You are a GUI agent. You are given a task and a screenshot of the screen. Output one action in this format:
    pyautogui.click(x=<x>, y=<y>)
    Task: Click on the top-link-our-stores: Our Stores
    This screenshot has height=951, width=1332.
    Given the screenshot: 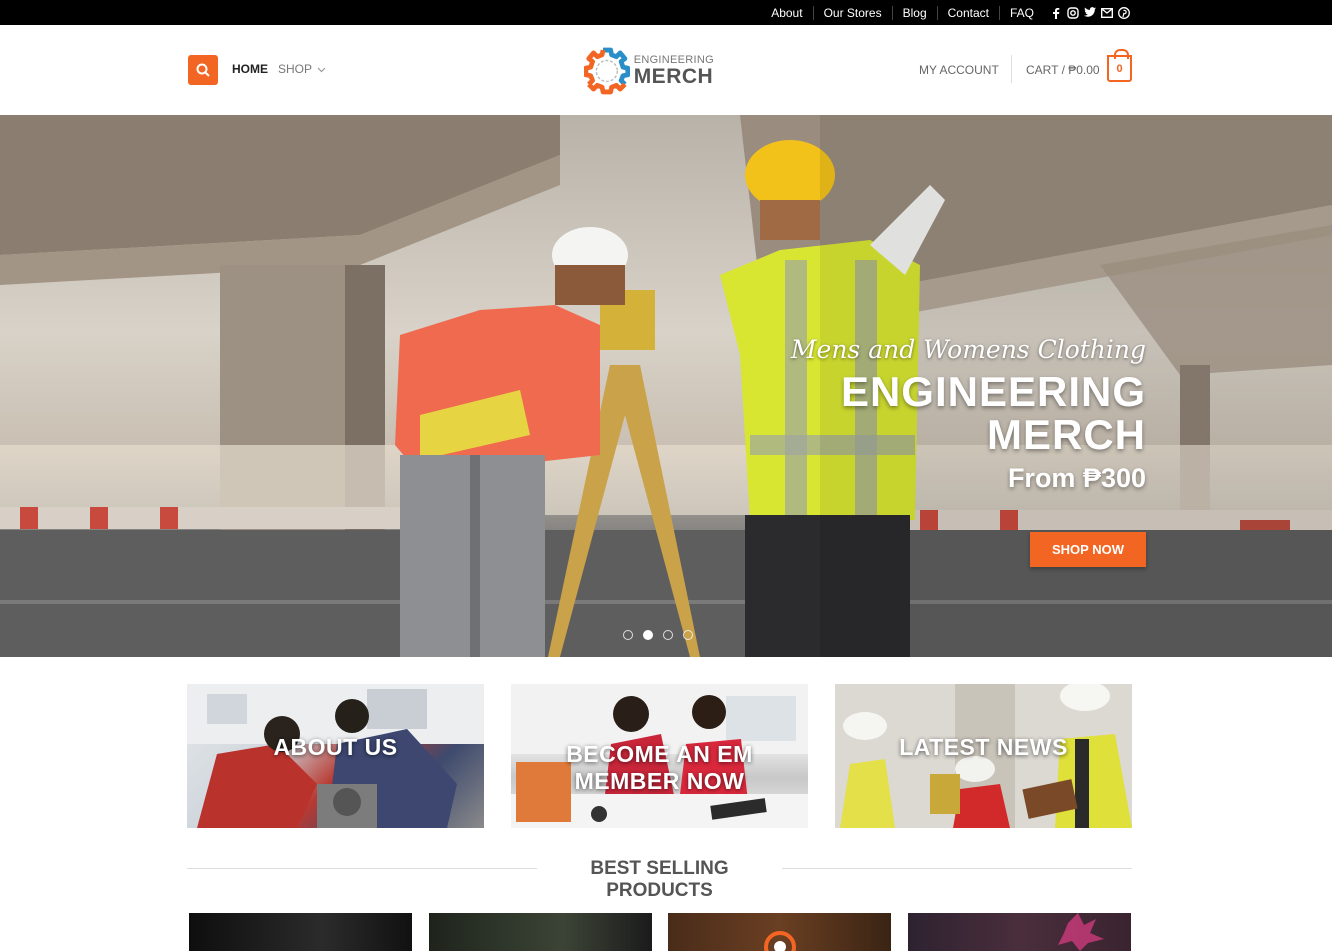 What is the action you would take?
    pyautogui.click(x=852, y=12)
    